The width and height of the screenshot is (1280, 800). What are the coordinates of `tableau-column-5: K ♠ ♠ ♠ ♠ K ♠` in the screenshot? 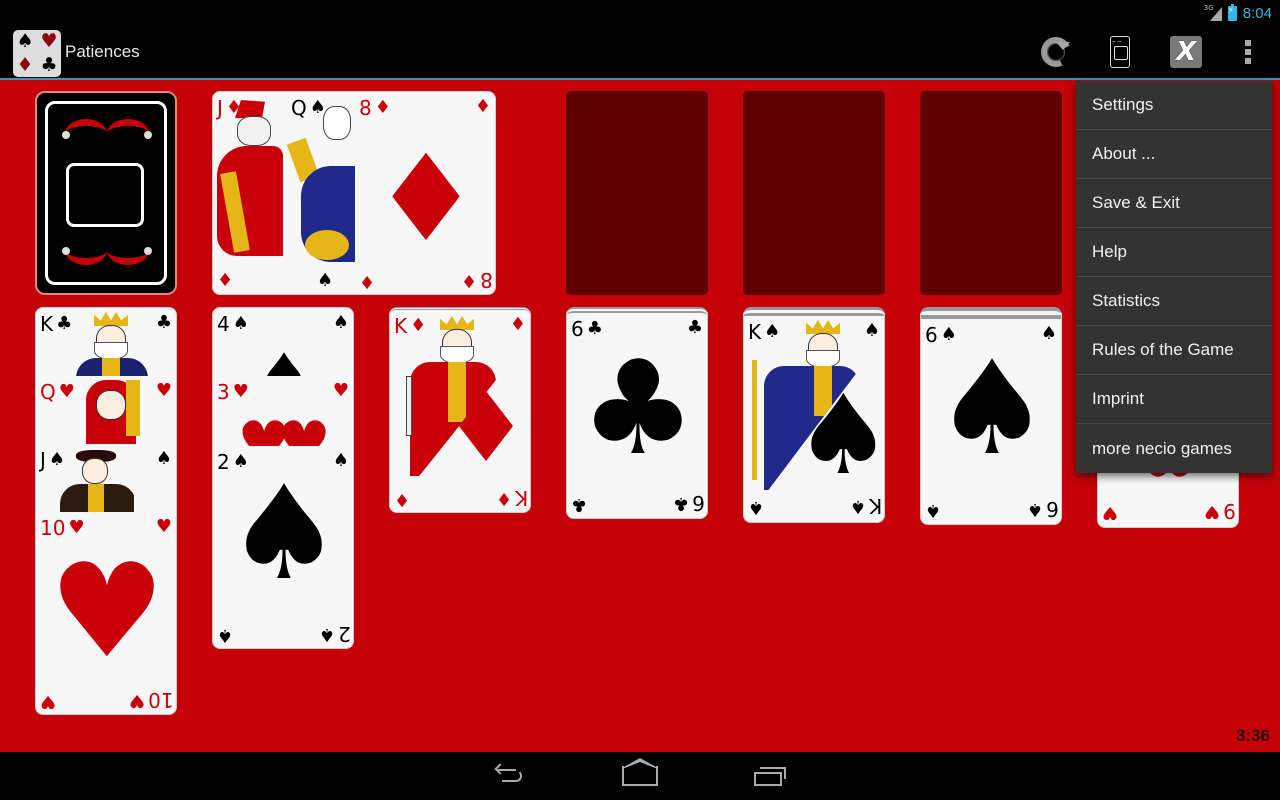 It's located at (814, 415).